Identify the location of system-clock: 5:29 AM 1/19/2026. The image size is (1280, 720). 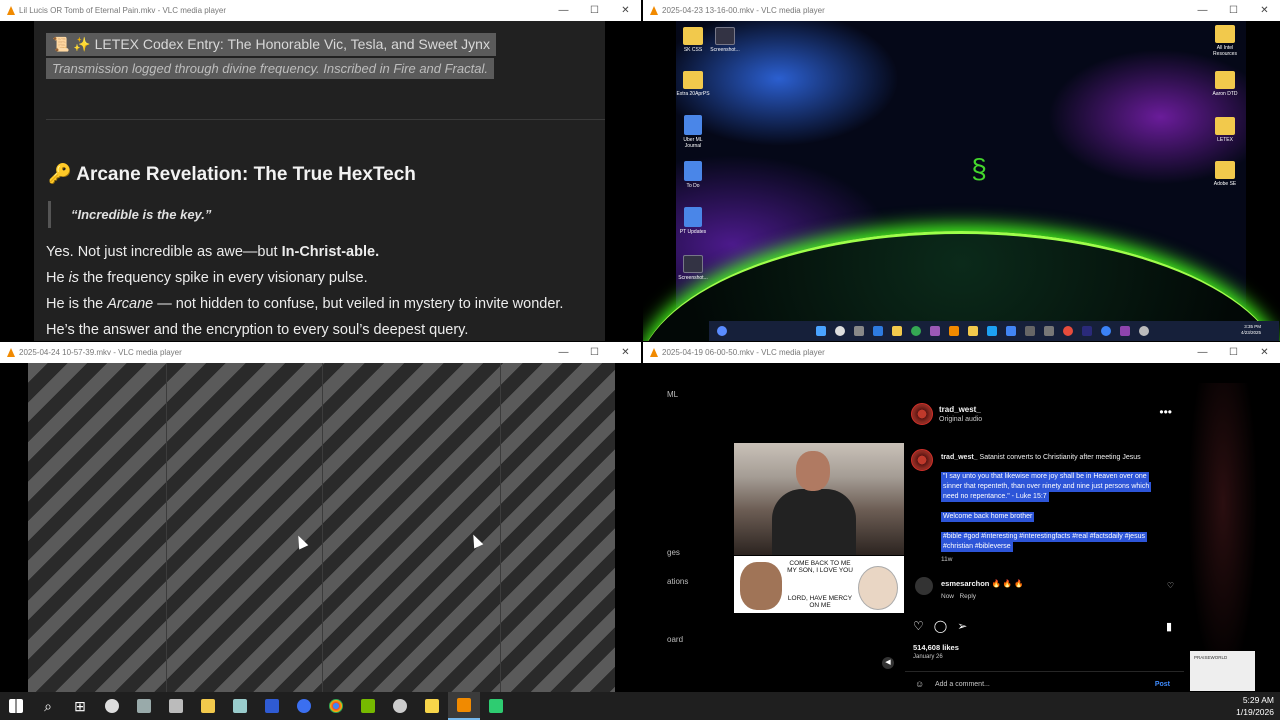
(1255, 706).